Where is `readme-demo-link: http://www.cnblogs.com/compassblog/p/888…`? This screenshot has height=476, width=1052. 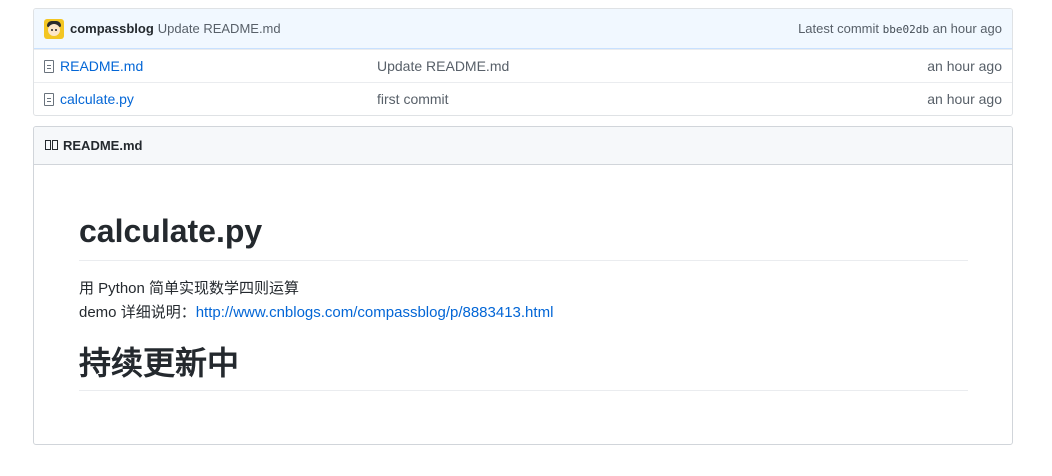 readme-demo-link: http://www.cnblogs.com/compassblog/p/888… is located at coordinates (375, 312).